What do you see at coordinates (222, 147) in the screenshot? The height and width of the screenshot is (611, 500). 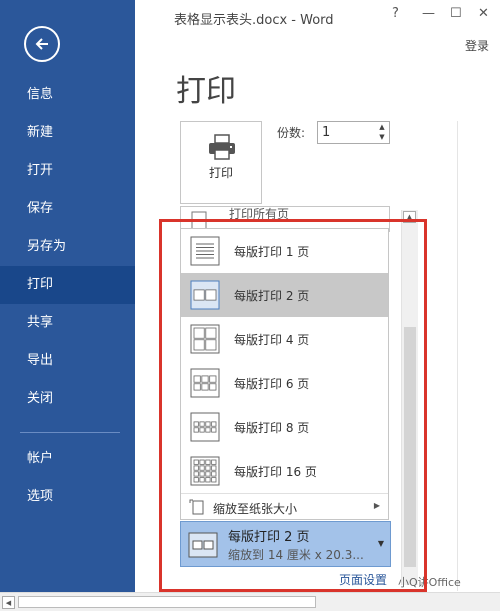 I see `printer-icon` at bounding box center [222, 147].